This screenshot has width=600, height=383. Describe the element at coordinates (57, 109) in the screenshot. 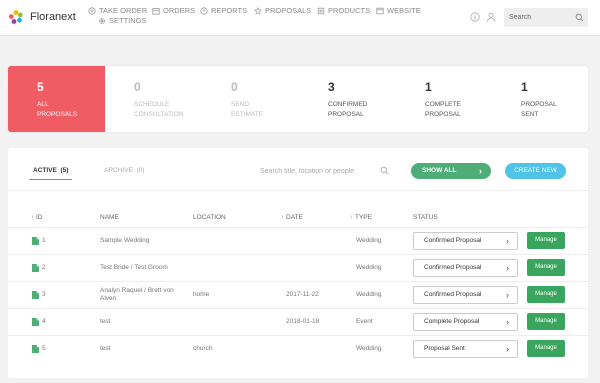

I see `stat-label: ALL PROPOSALS` at that location.